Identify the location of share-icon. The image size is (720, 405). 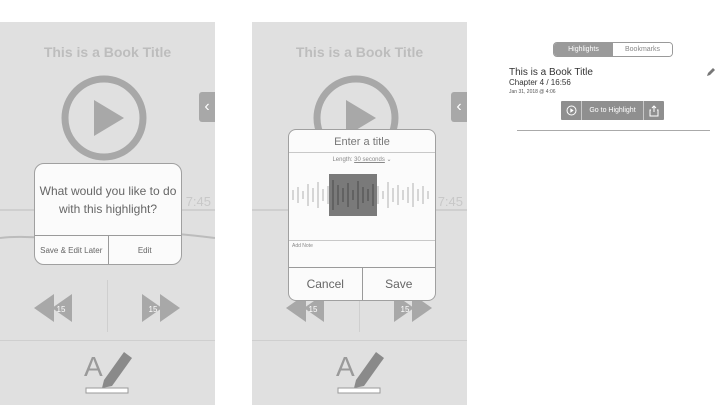
(654, 110).